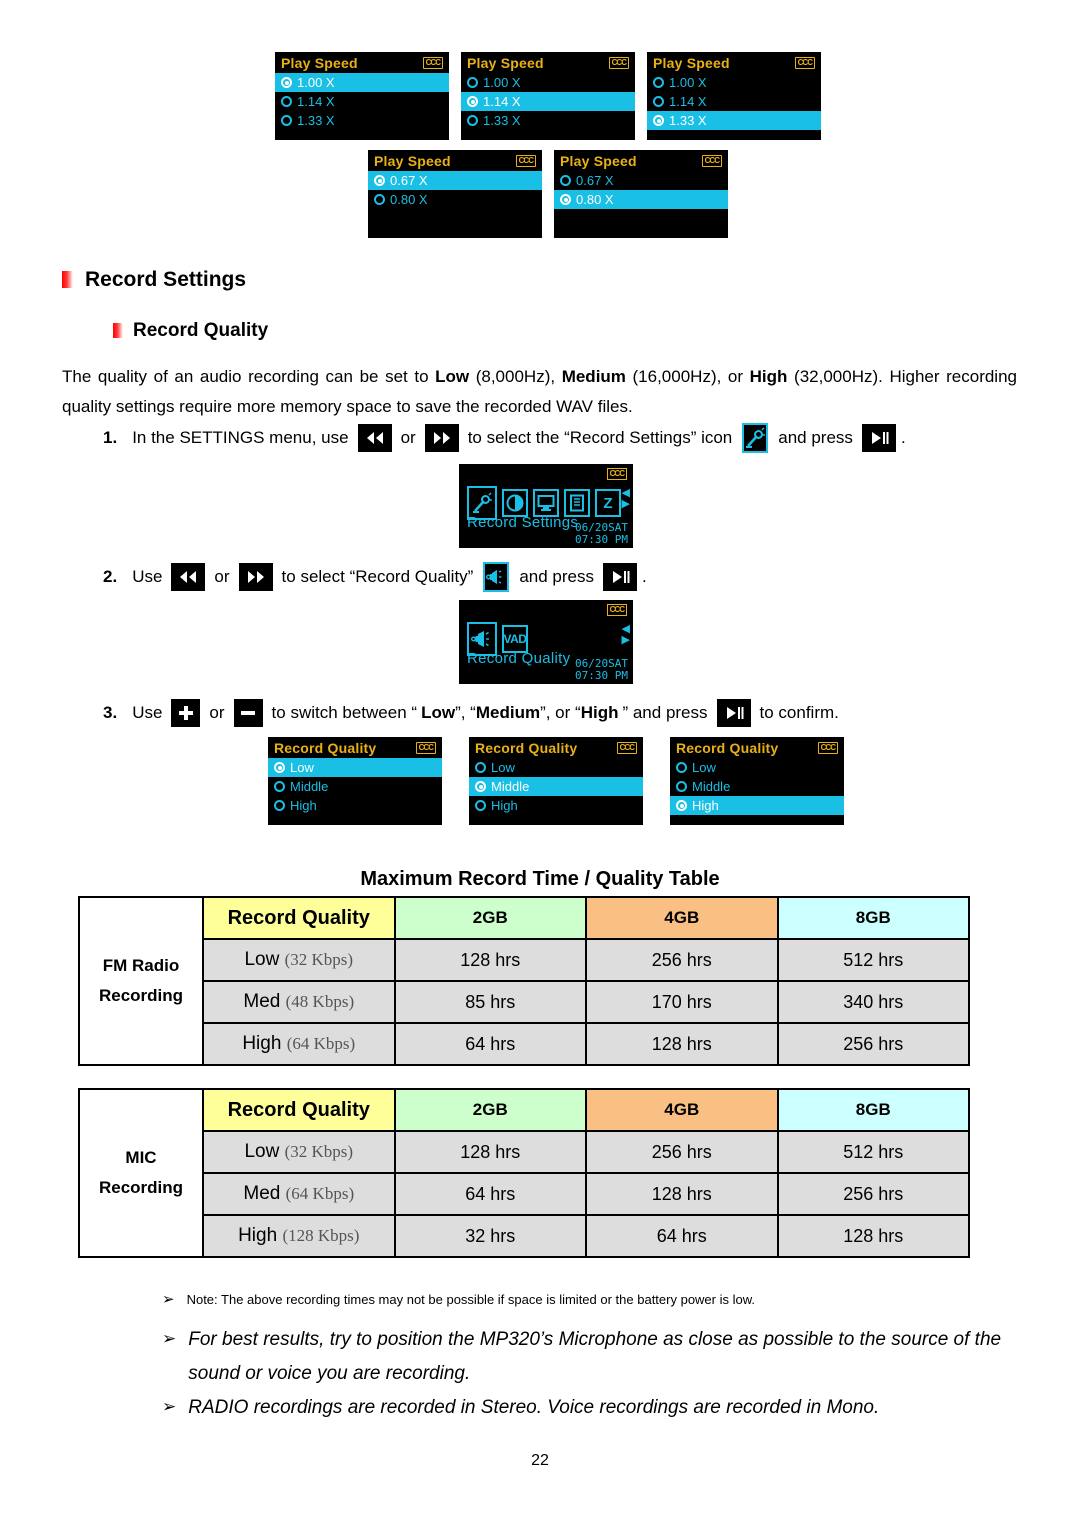  What do you see at coordinates (190, 331) in the screenshot?
I see `subsection-heading-record-quality: Record Quality` at bounding box center [190, 331].